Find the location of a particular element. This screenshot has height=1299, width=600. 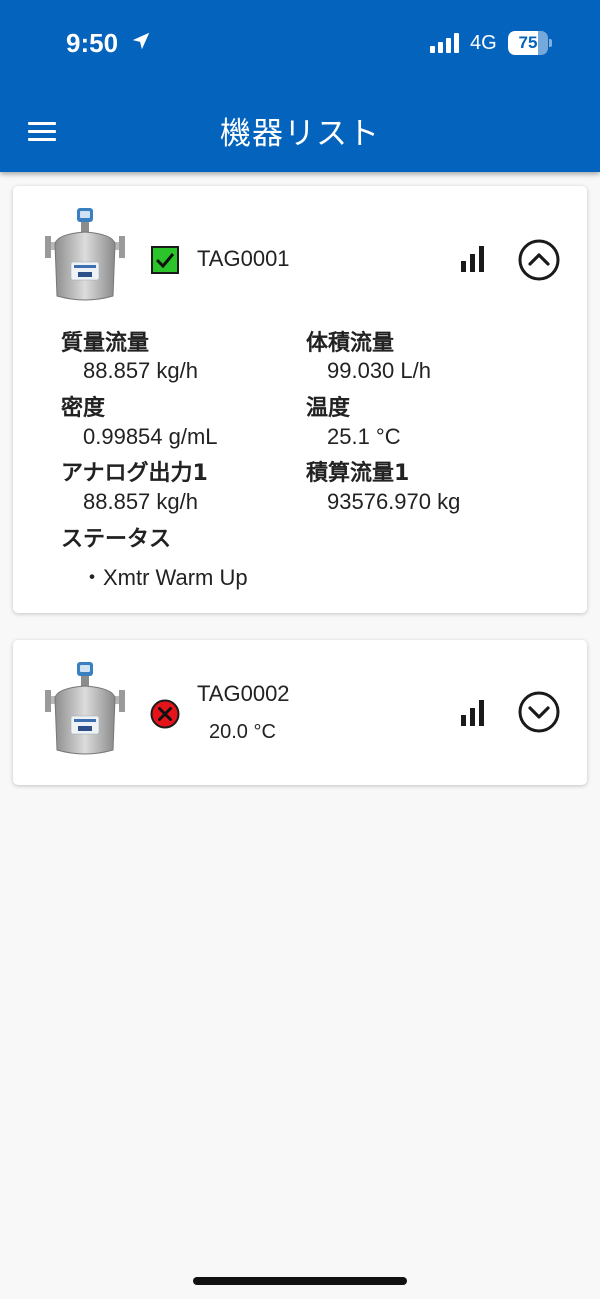

battery-icon: 75 is located at coordinates (530, 43).